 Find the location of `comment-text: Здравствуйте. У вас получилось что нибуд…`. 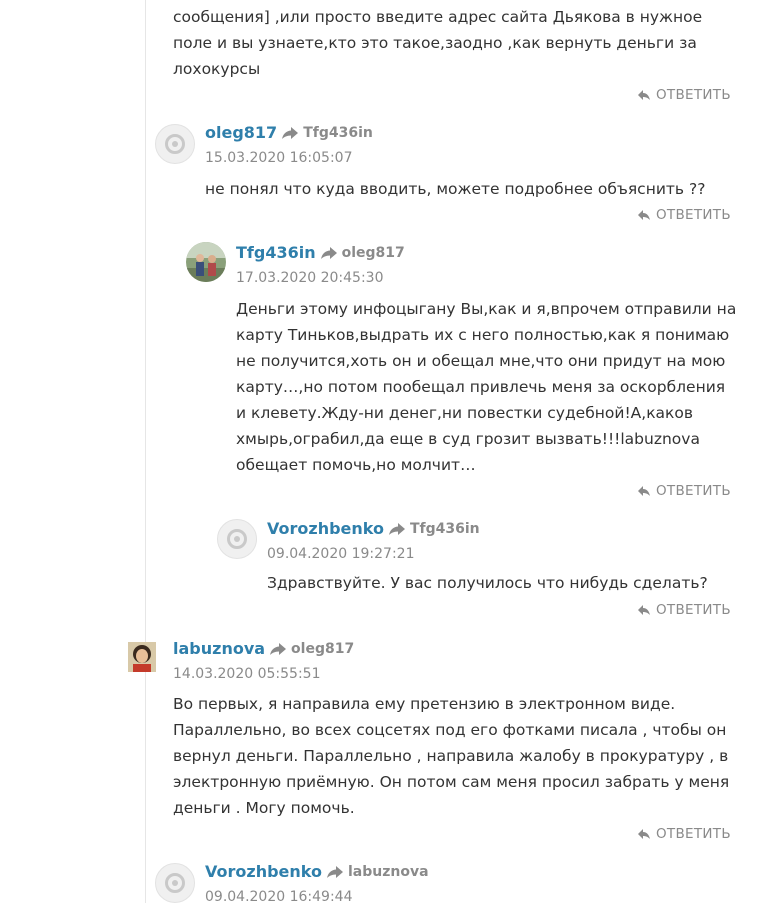

comment-text: Здравствуйте. У вас получилось что нибуд… is located at coordinates (487, 583).